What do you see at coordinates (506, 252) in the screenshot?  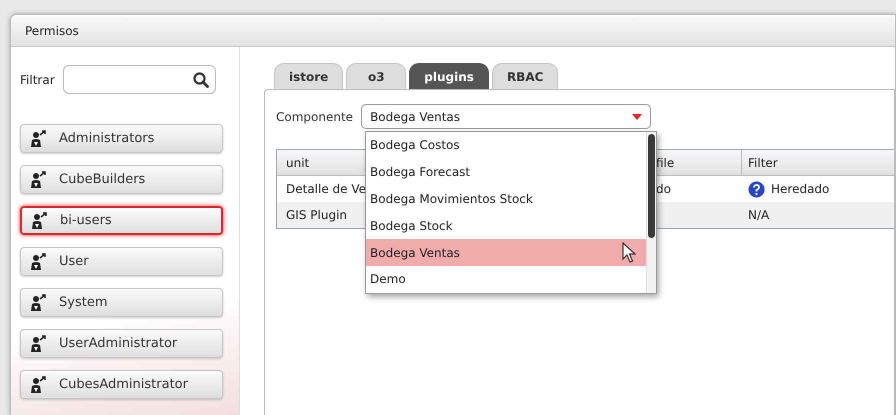 I see `dropdown-option: Bodega Ventas` at bounding box center [506, 252].